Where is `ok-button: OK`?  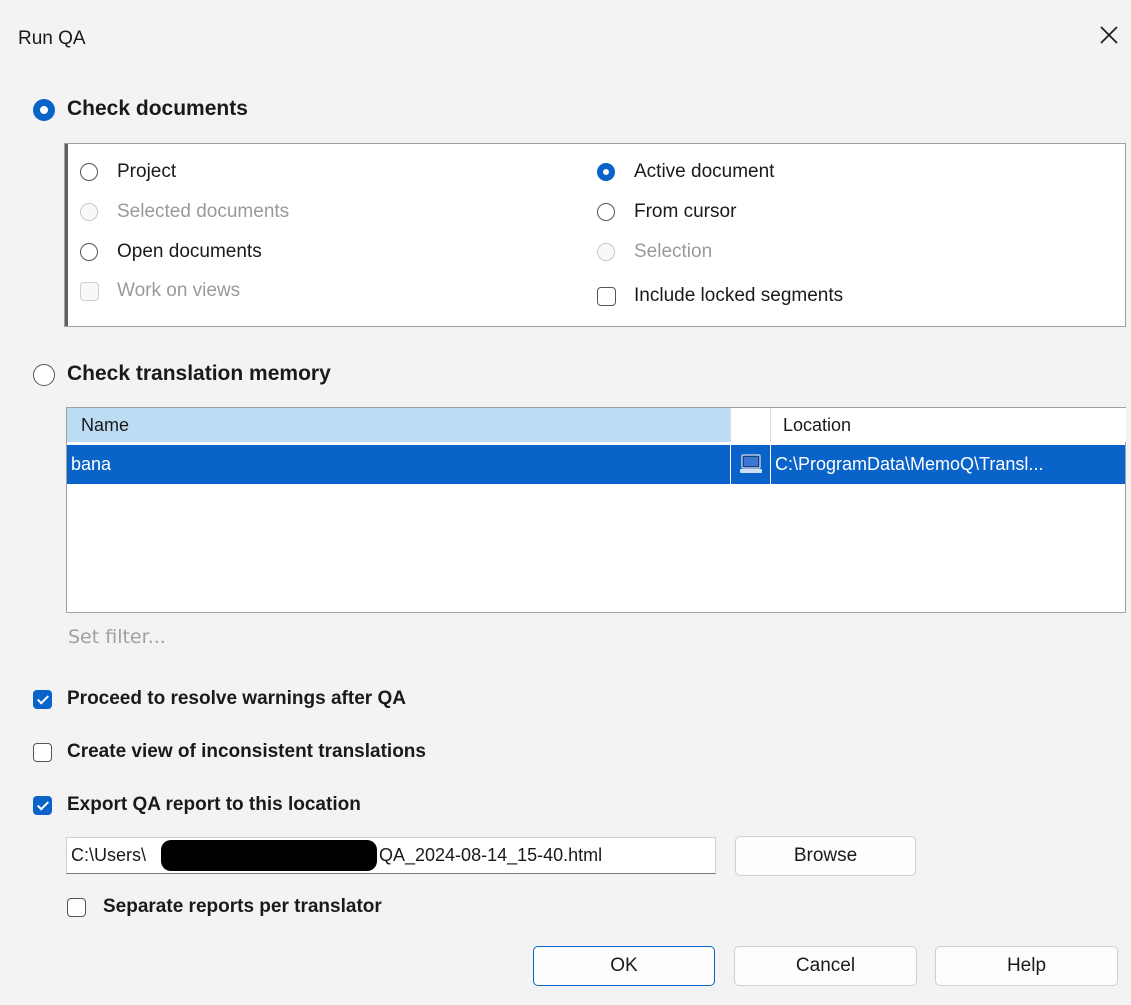
ok-button: OK is located at coordinates (624, 966).